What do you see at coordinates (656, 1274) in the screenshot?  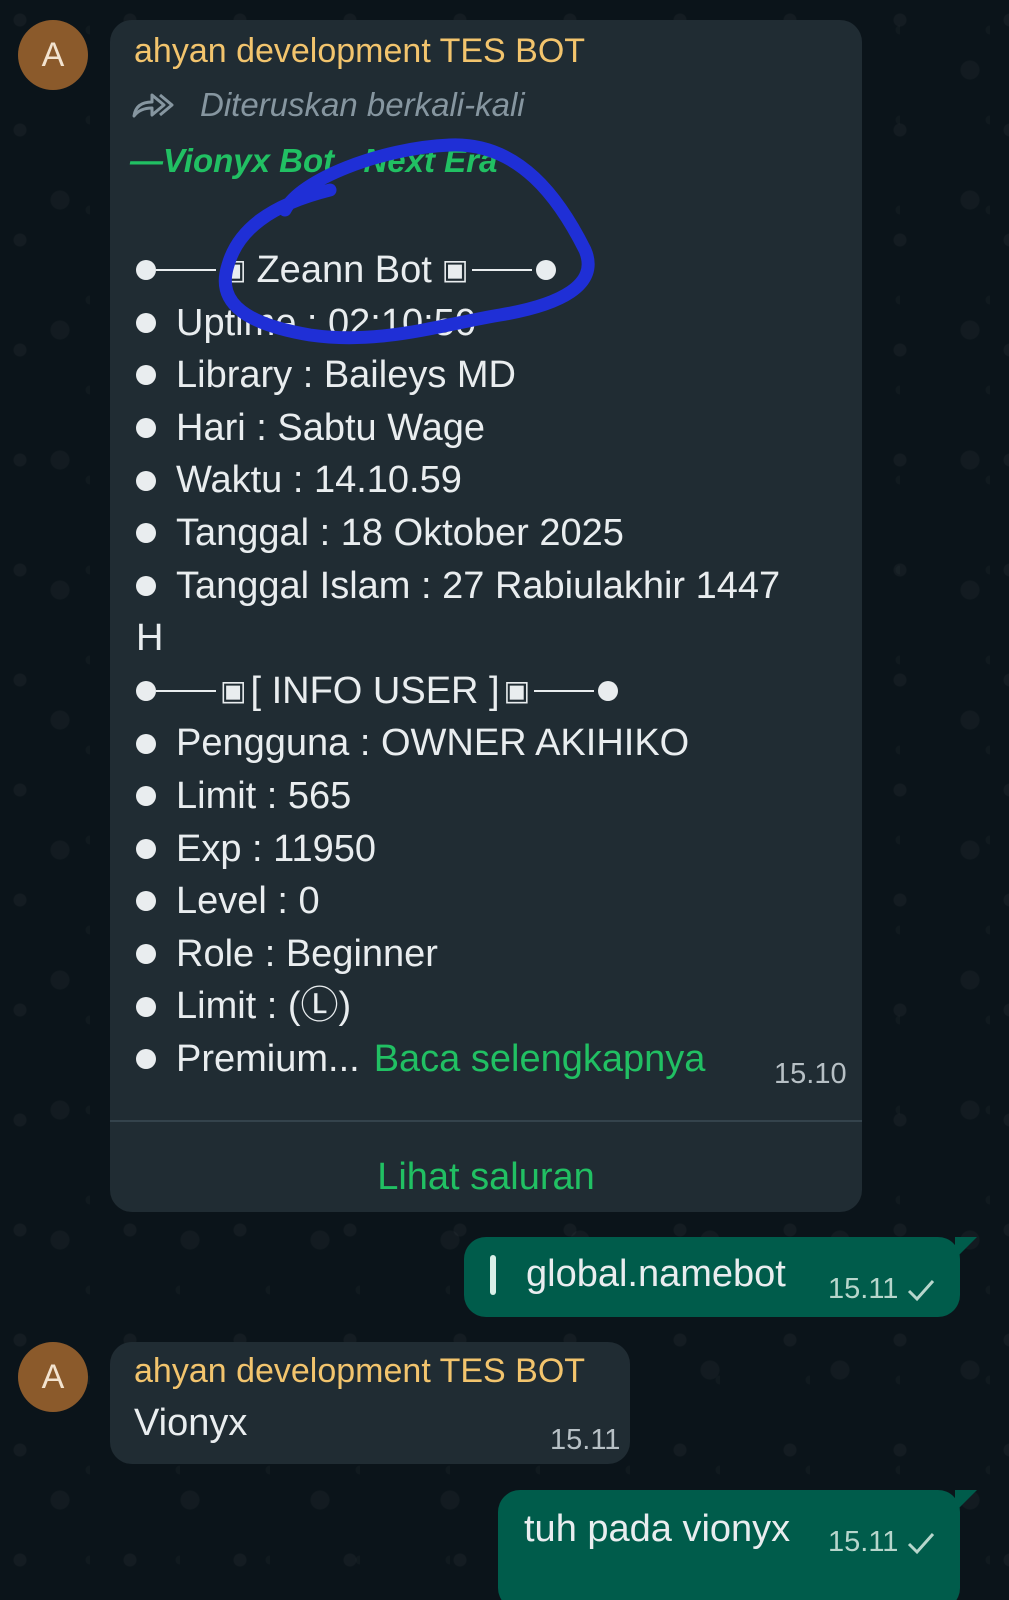 I see `message-text: global.namebot` at bounding box center [656, 1274].